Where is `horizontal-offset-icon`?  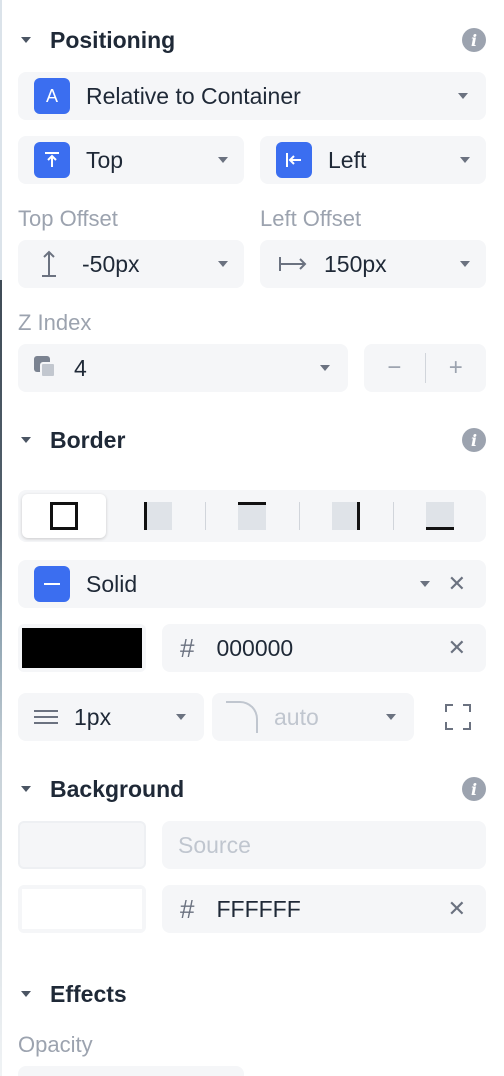 horizontal-offset-icon is located at coordinates (293, 264).